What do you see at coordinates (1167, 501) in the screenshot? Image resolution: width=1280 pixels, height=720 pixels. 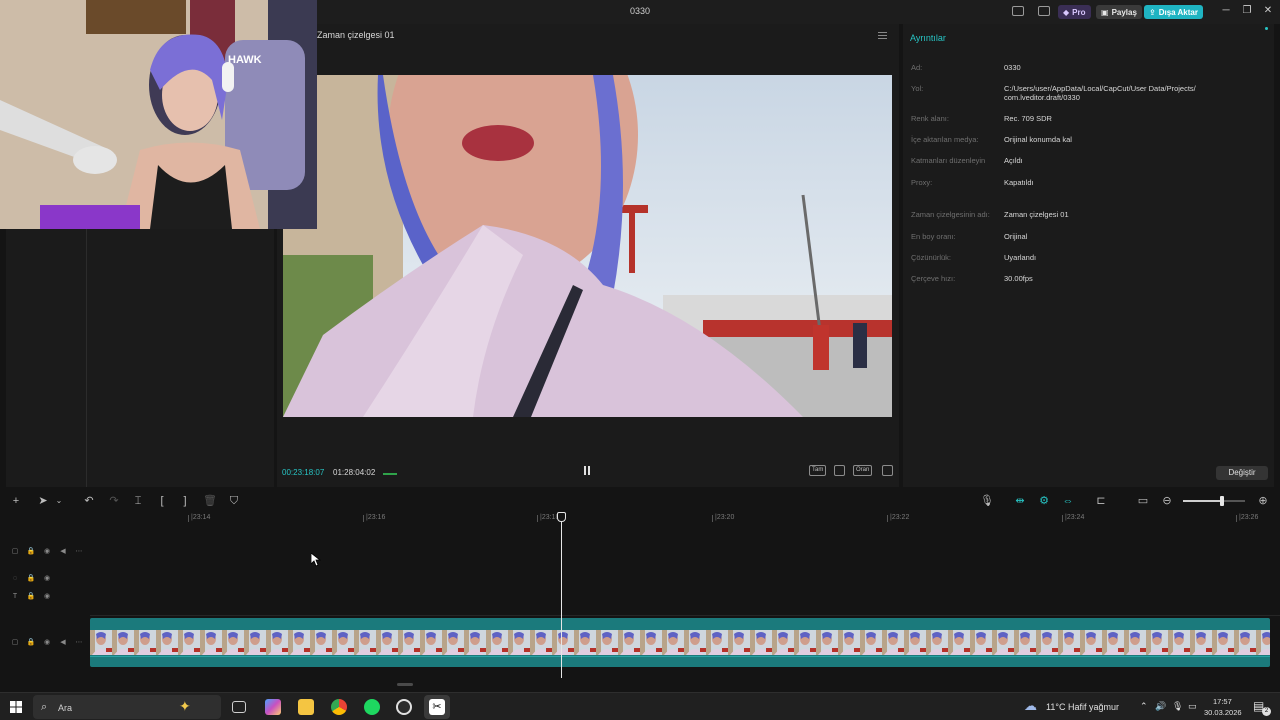 I see `zoom-out-icon: ⊖` at bounding box center [1167, 501].